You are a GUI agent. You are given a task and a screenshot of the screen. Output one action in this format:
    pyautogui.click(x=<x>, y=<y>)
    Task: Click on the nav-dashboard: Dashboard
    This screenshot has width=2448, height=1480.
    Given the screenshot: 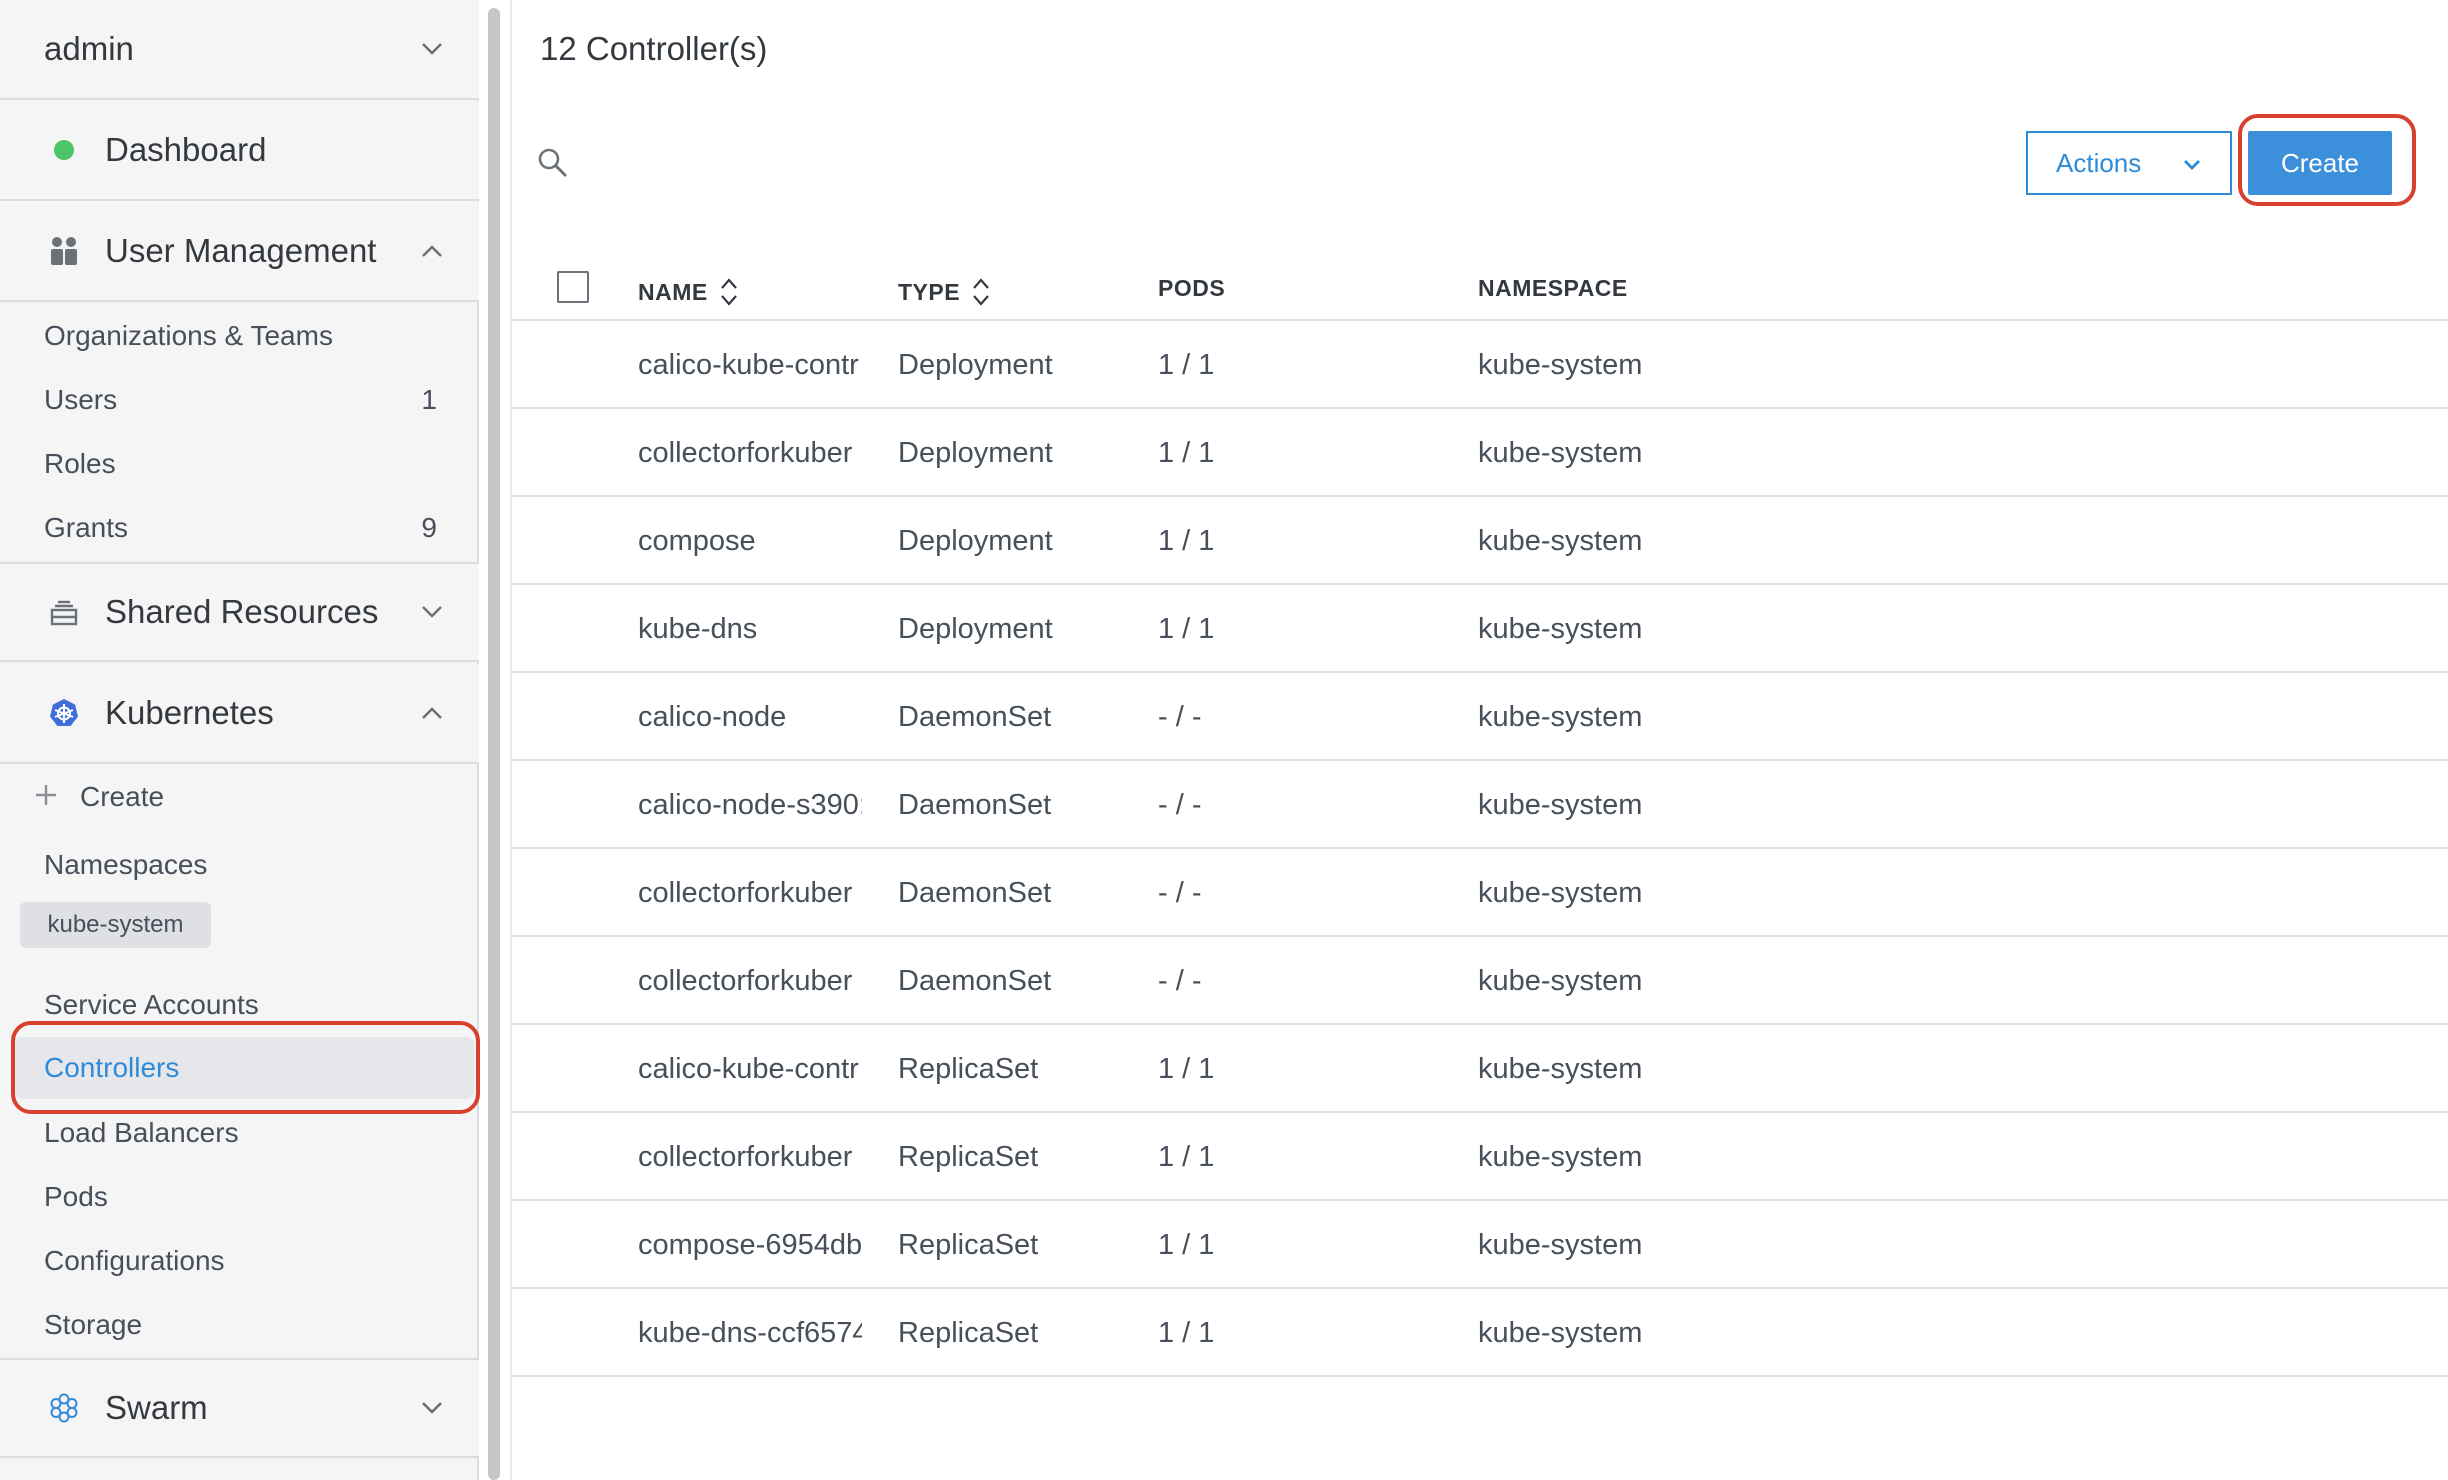 What is the action you would take?
    pyautogui.click(x=239, y=151)
    